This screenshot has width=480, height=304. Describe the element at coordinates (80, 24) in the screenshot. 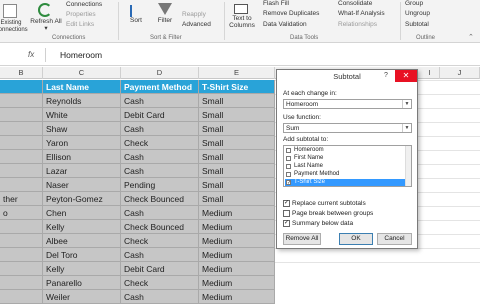

I see `edit-links-button: Edit Links` at that location.